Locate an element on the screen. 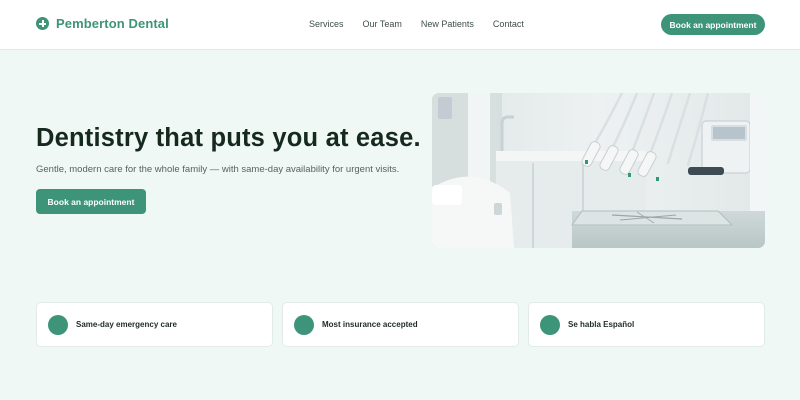 The width and height of the screenshot is (800, 400). nav-link-services: Services is located at coordinates (326, 24).